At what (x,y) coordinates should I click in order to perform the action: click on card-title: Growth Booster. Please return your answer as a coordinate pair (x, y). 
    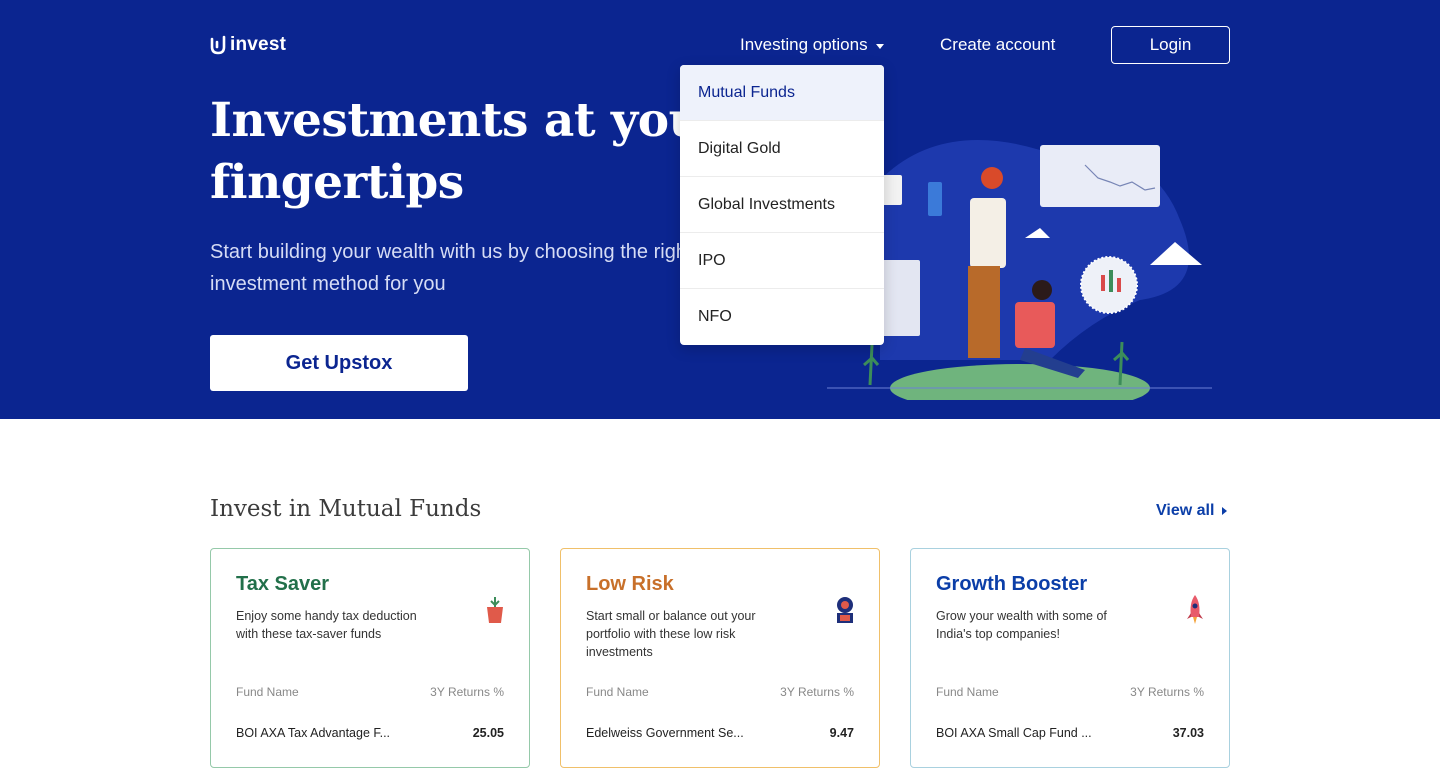
    Looking at the image, I should click on (1012, 584).